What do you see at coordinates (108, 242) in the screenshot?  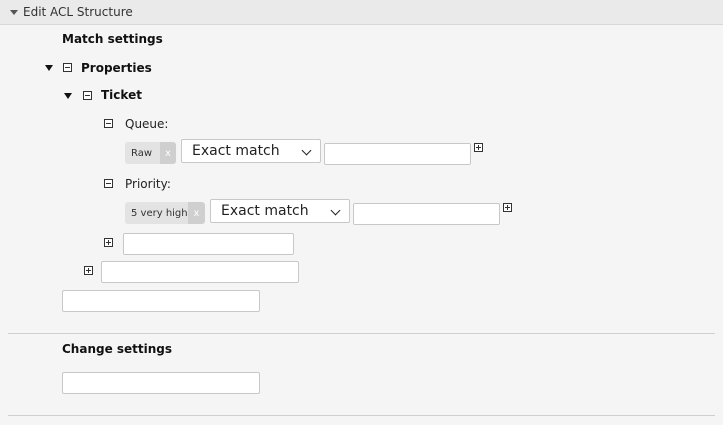 I see `add-attribute-icon` at bounding box center [108, 242].